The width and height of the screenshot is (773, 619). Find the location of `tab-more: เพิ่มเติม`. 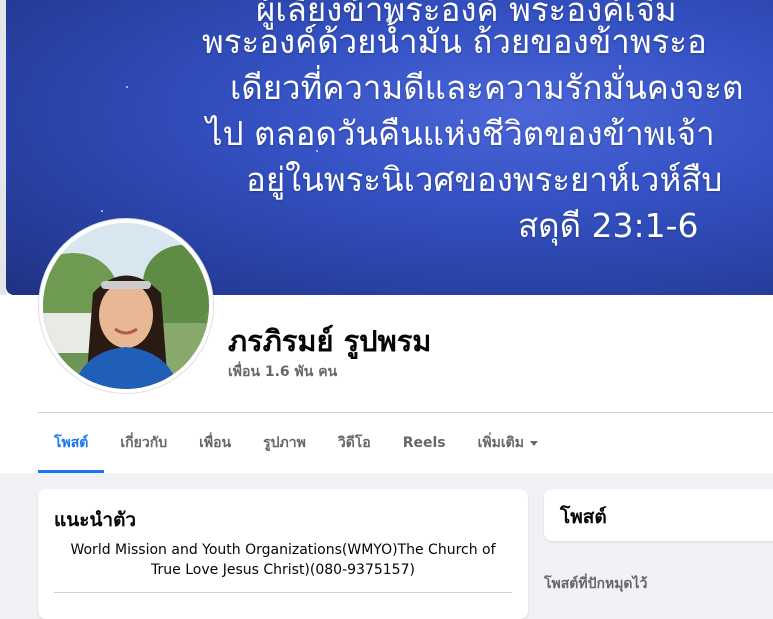

tab-more: เพิ่มเติม is located at coordinates (508, 443).